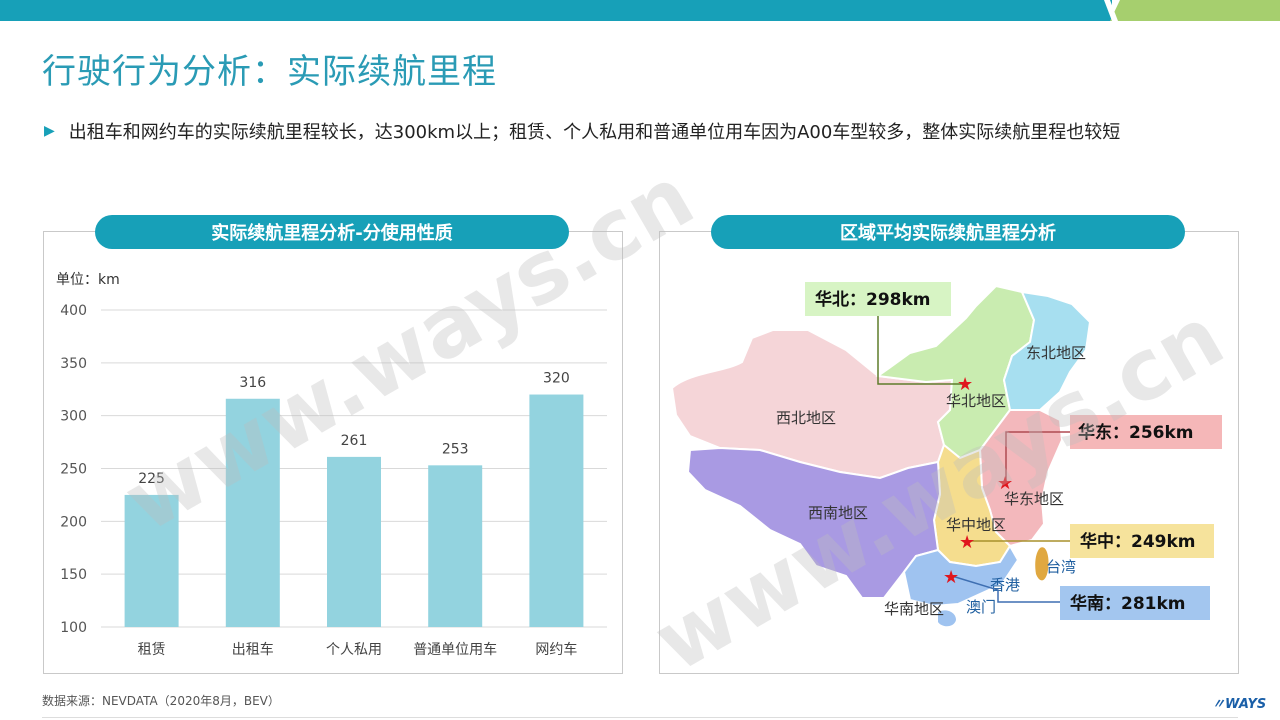 The width and height of the screenshot is (1280, 720). What do you see at coordinates (1005, 585) in the screenshot?
I see `label-hongkong: 香港` at bounding box center [1005, 585].